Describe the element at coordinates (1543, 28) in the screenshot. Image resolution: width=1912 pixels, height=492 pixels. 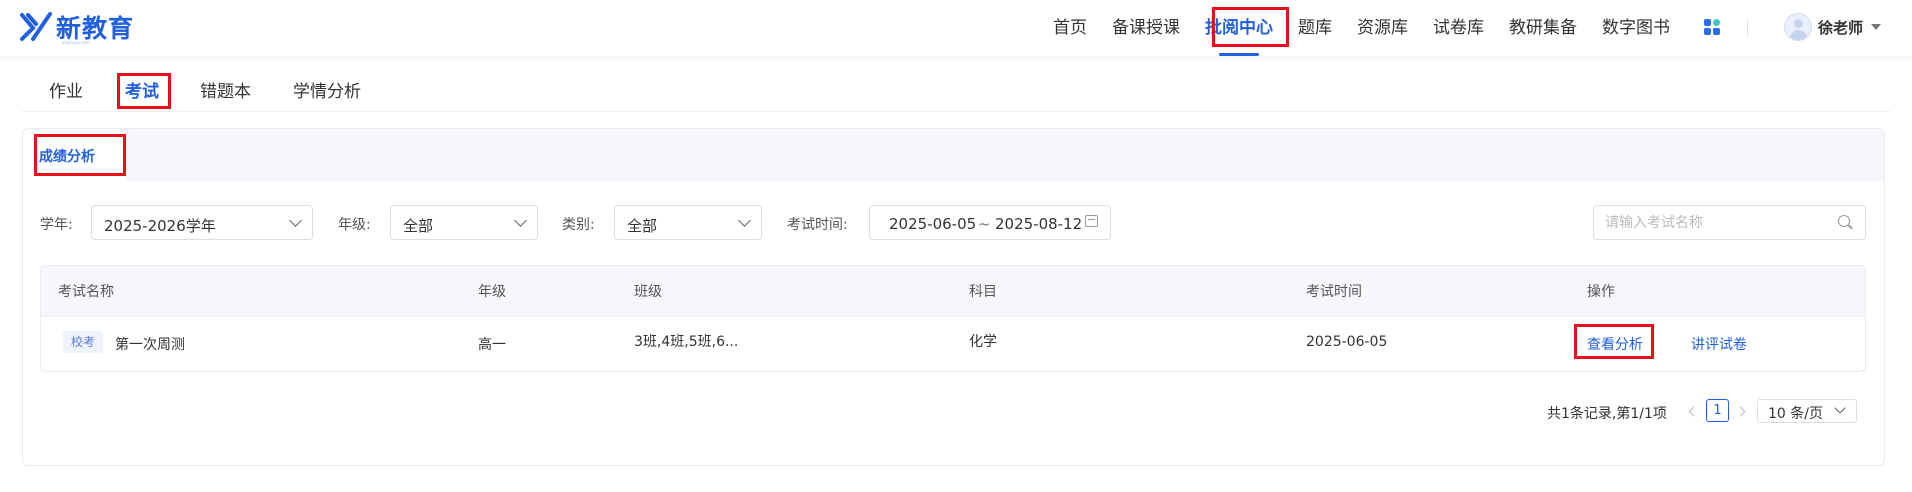
I see `nav-research: 教研集备` at that location.